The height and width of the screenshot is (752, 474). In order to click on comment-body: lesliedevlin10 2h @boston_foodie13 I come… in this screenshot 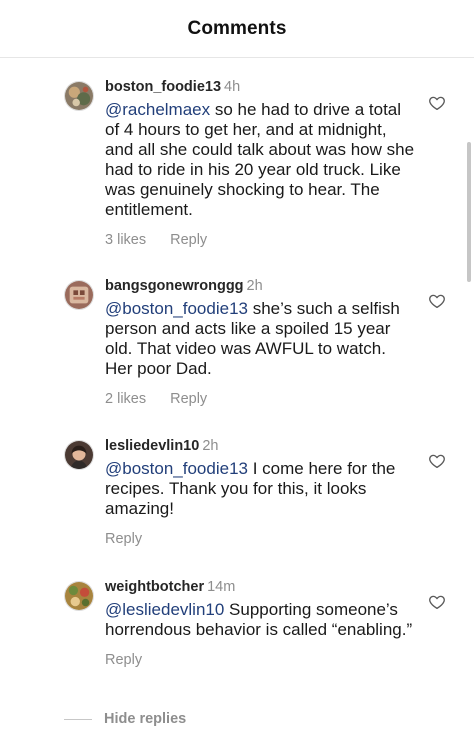, I will do `click(260, 492)`.